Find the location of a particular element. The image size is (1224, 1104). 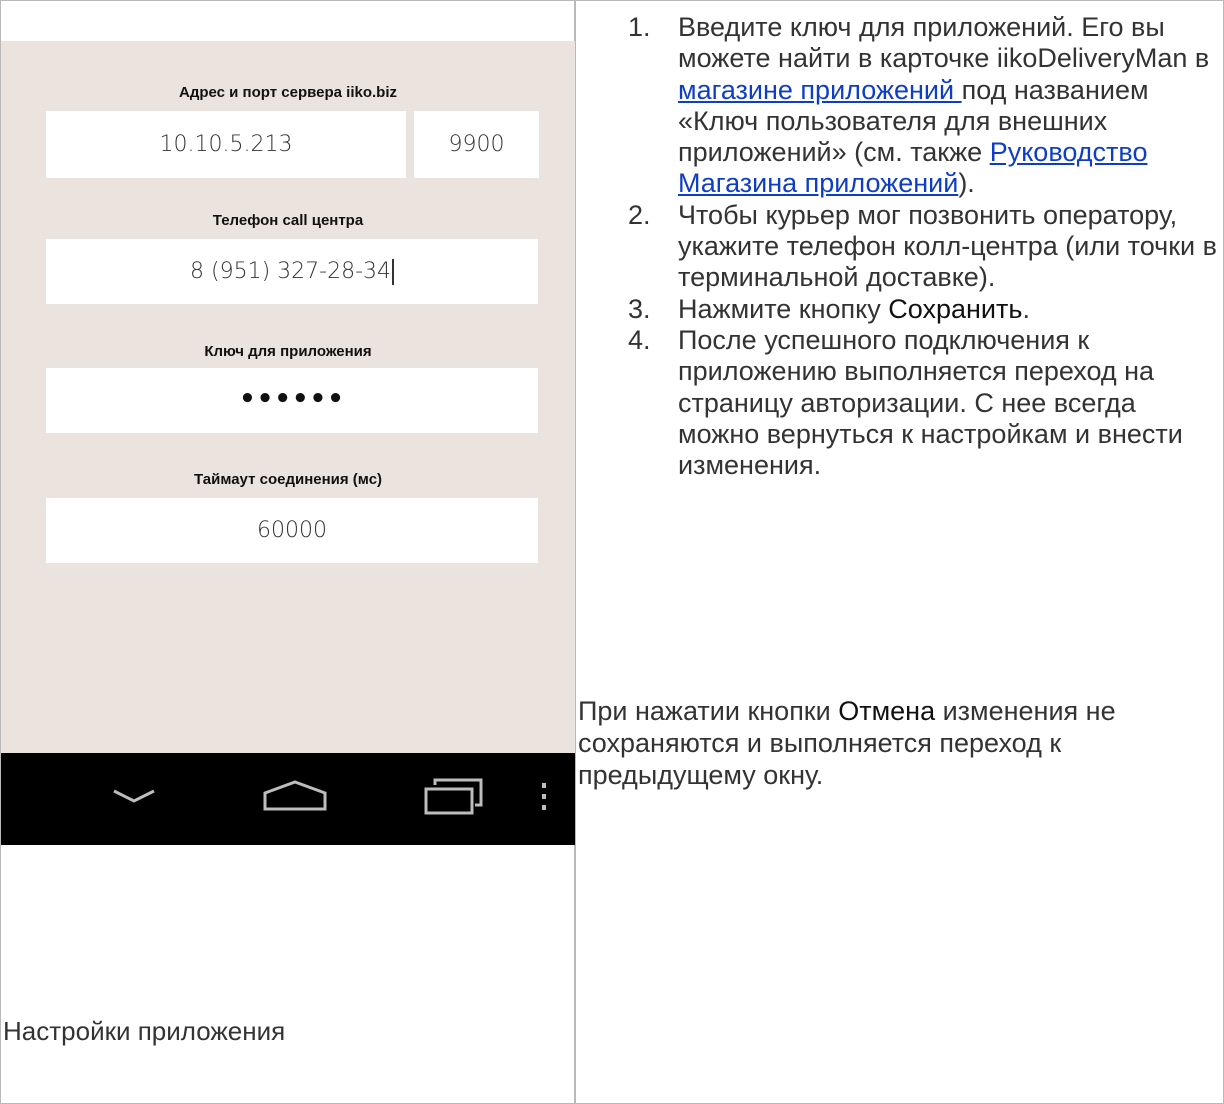

menu-icon is located at coordinates (544, 798).